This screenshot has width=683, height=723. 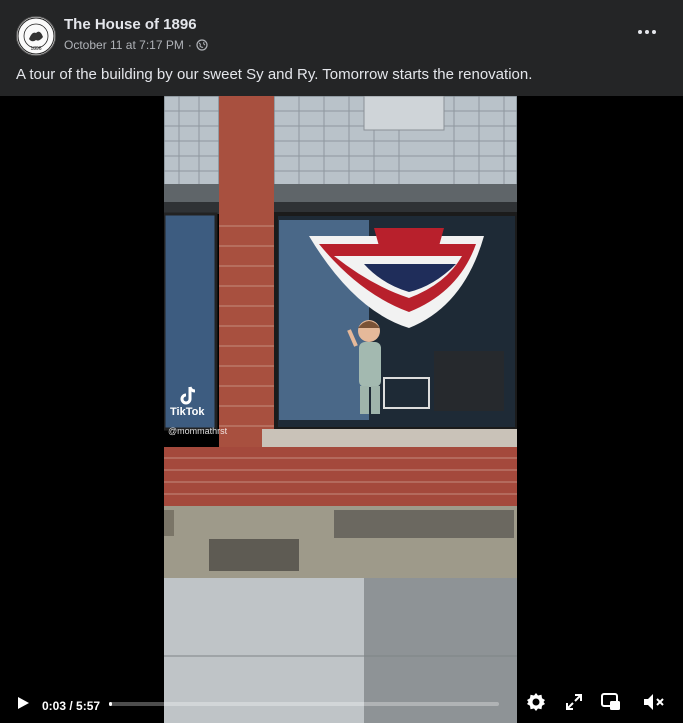 What do you see at coordinates (35, 49) in the screenshot?
I see `avatar-year: 1896` at bounding box center [35, 49].